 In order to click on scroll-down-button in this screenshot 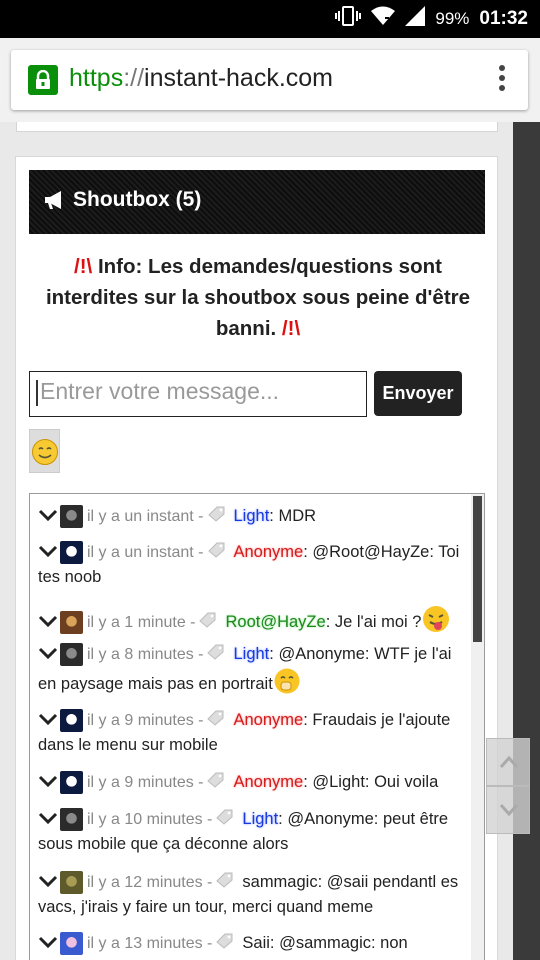, I will do `click(508, 810)`.